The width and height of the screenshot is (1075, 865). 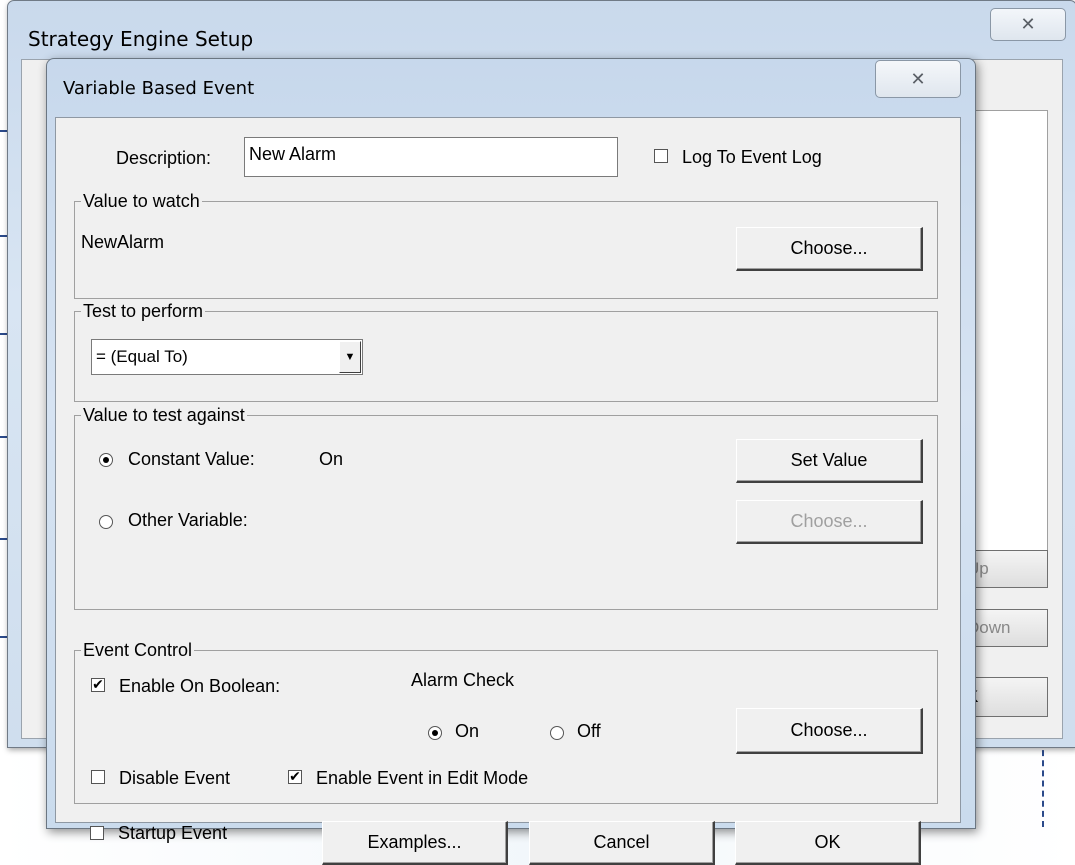 I want to click on test-operator-value: = (Equal To), so click(x=142, y=356).